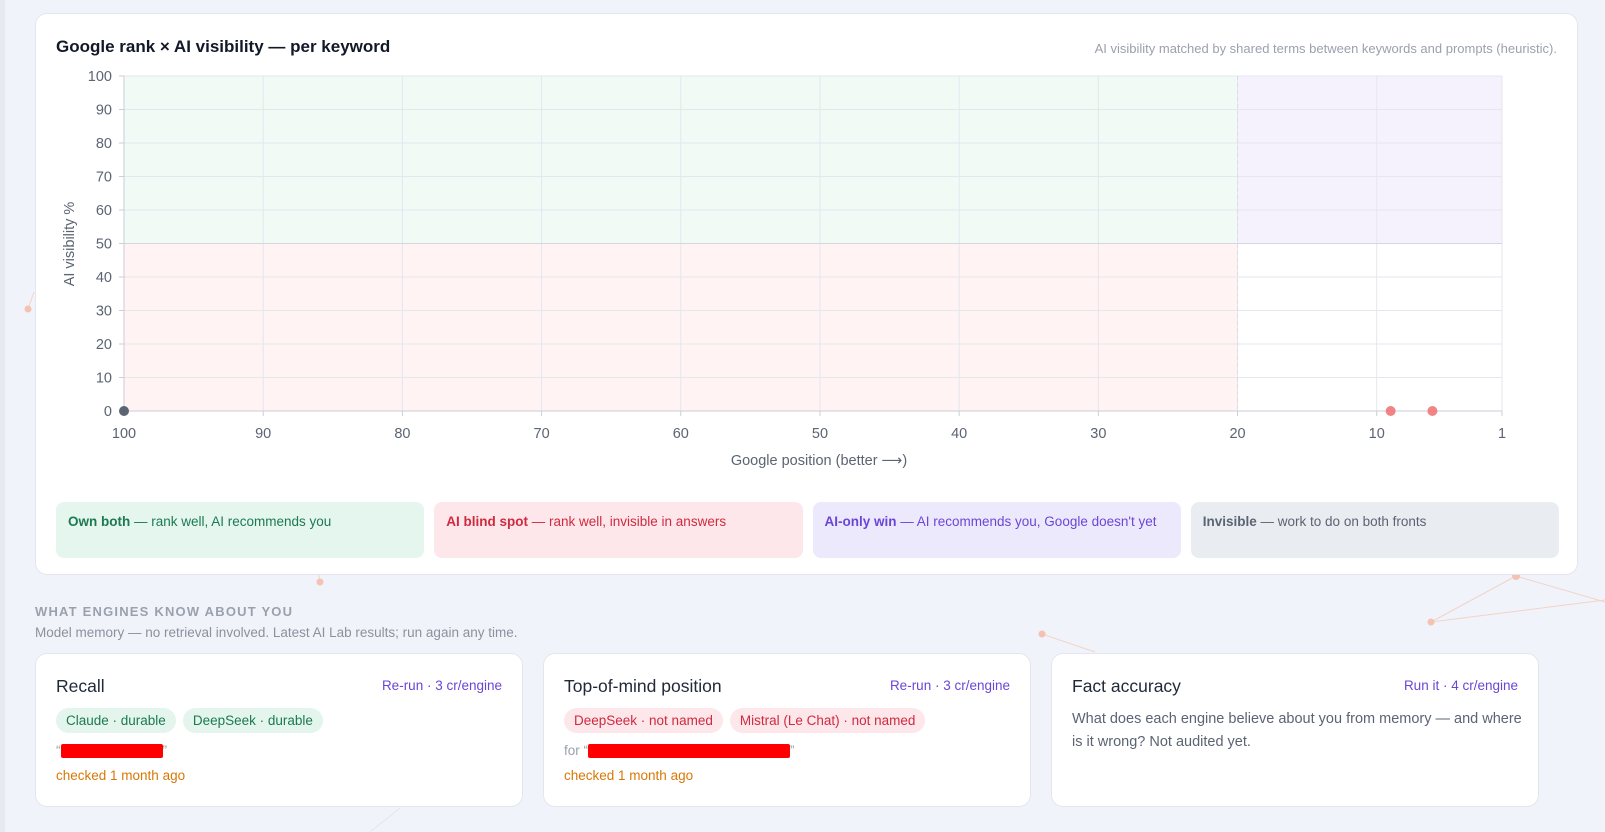 This screenshot has height=832, width=1605. What do you see at coordinates (104, 111) in the screenshot?
I see `y-tick-label: 90` at bounding box center [104, 111].